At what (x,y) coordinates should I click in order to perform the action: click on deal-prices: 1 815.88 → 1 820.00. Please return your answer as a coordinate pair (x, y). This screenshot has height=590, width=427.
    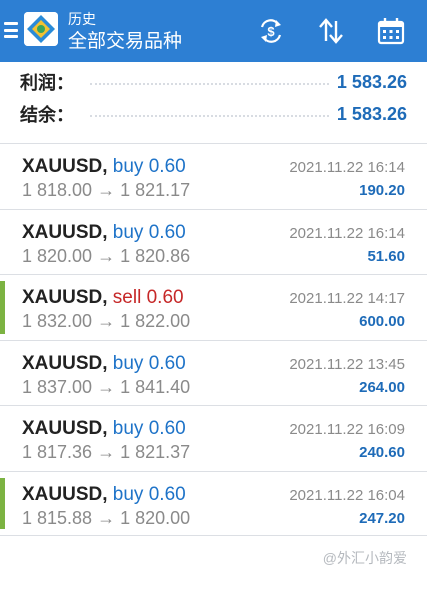
    Looking at the image, I should click on (106, 517).